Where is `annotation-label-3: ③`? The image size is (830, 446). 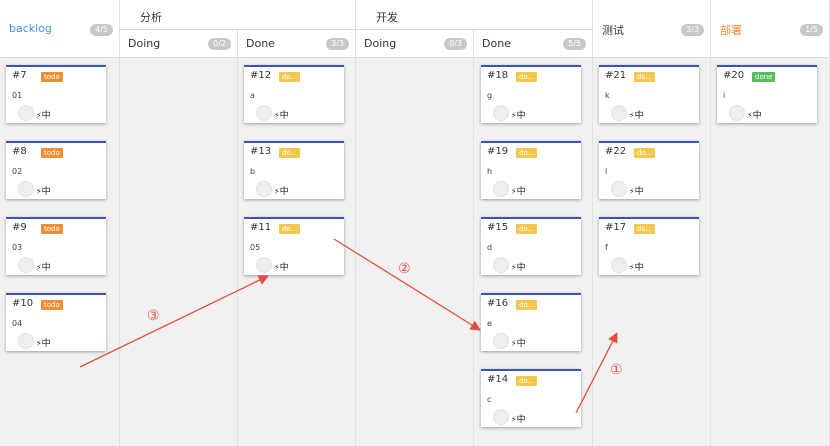 annotation-label-3: ③ is located at coordinates (153, 316).